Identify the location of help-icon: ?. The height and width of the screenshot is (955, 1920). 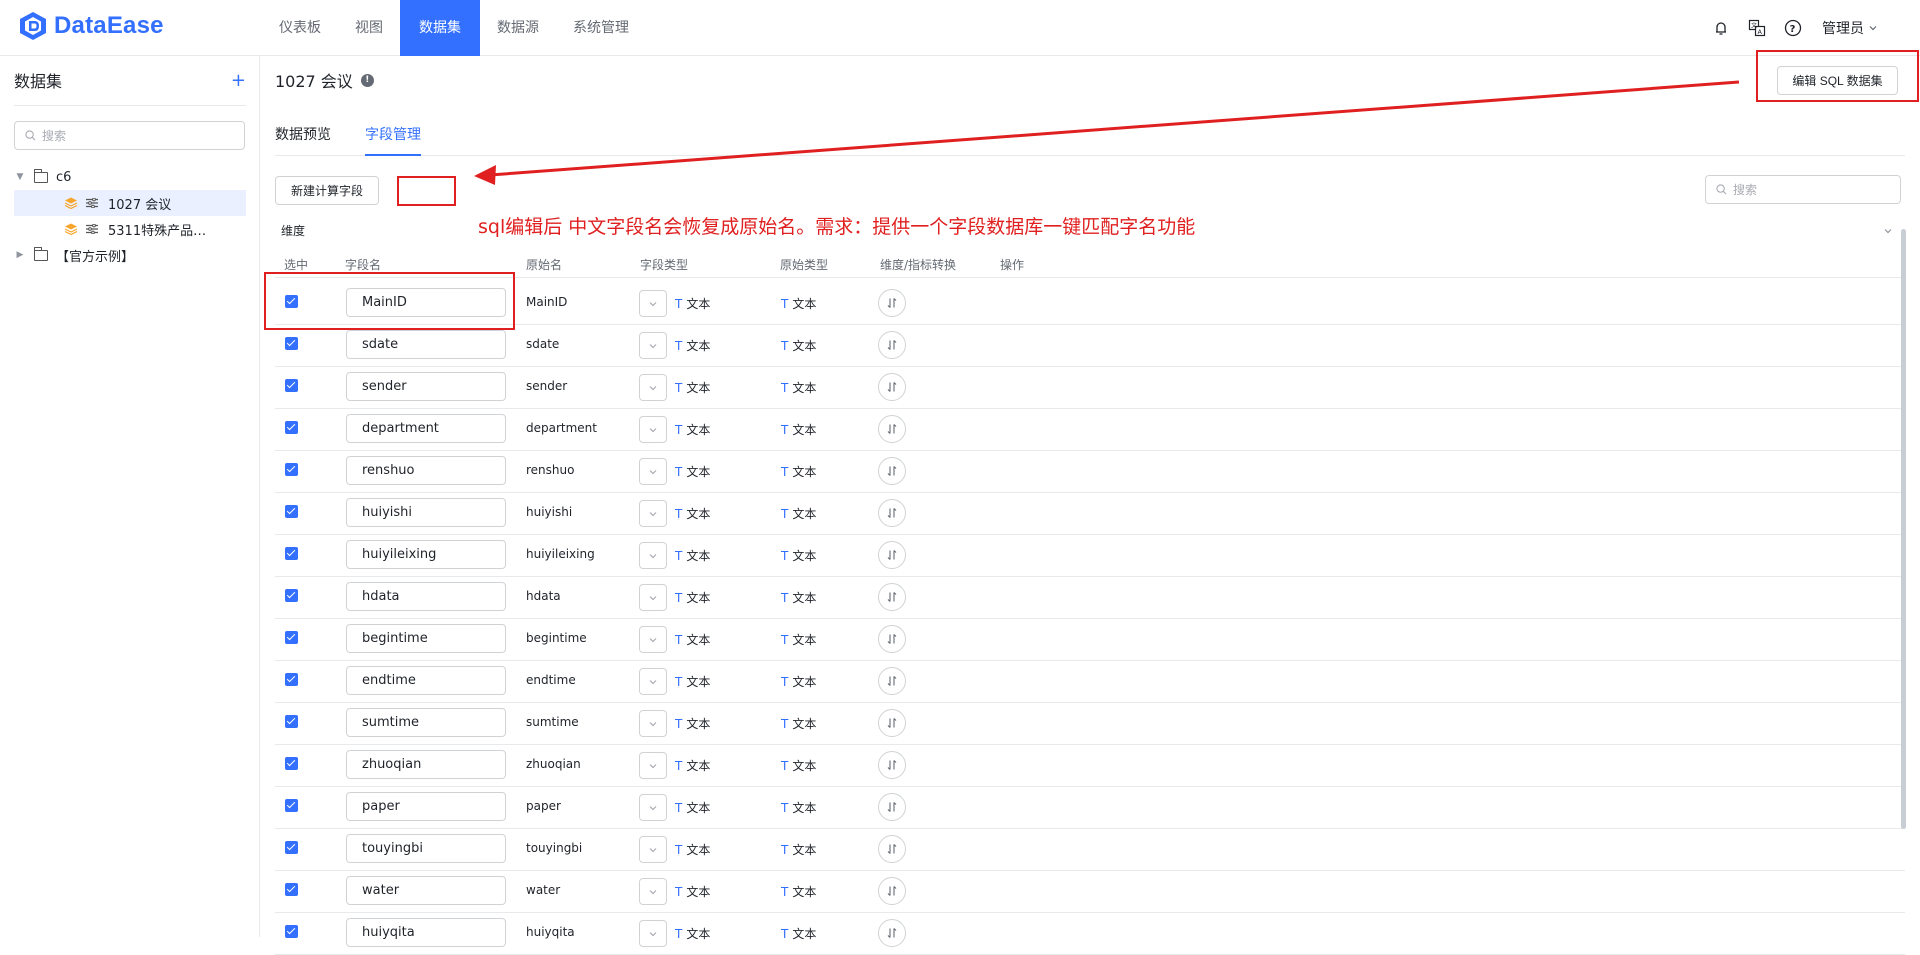
(1793, 28).